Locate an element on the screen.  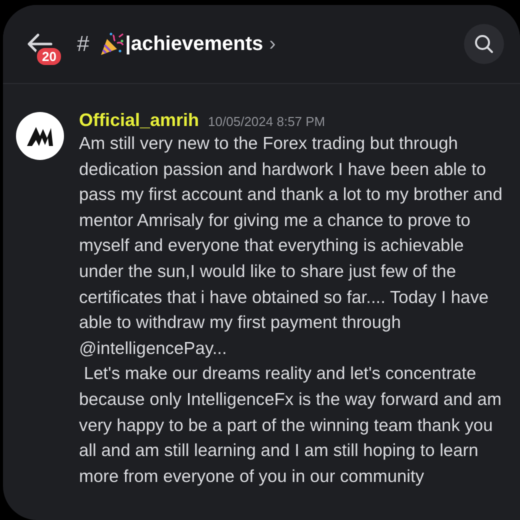
party-popper-icon is located at coordinates (112, 44).